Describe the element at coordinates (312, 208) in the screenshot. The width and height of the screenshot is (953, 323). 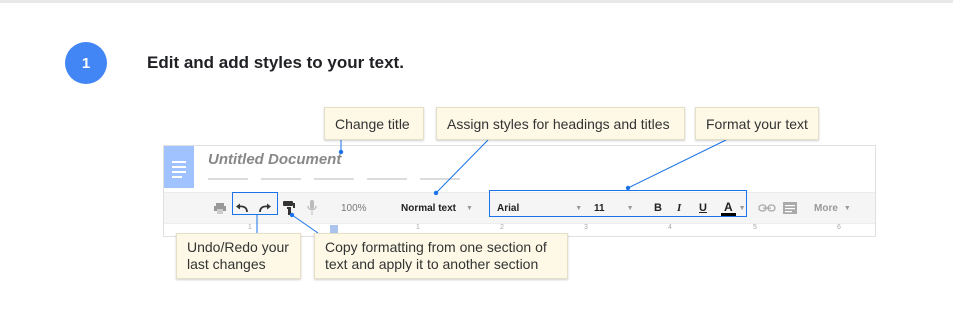
I see `microphone-icon` at that location.